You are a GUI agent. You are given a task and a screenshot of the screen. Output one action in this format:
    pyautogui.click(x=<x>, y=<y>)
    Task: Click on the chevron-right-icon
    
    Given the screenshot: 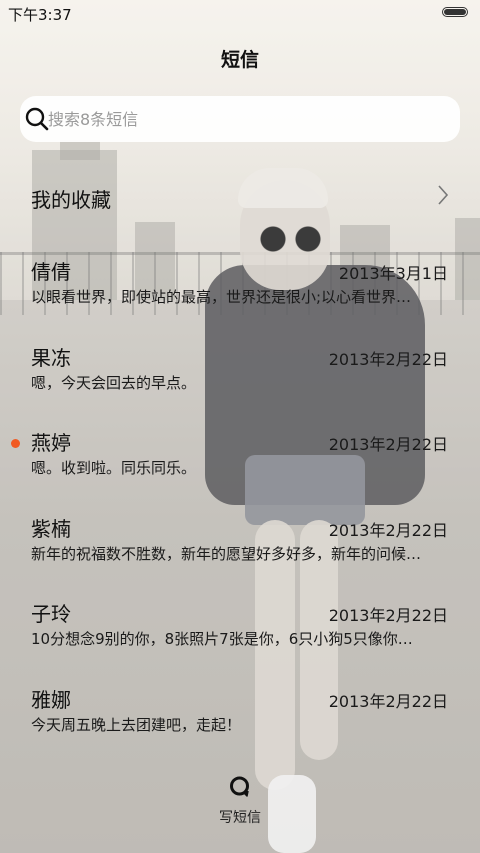 What is the action you would take?
    pyautogui.click(x=443, y=195)
    